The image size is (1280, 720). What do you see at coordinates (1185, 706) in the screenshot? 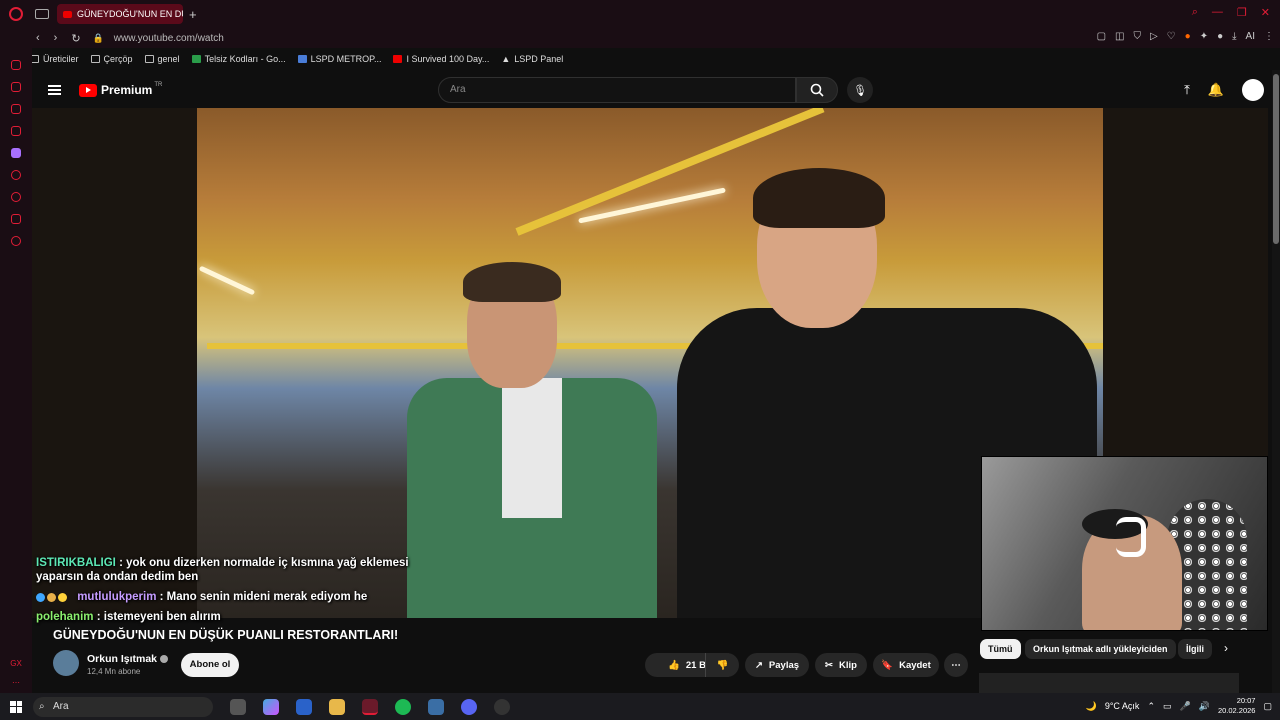
I see `microphone-icon: 🎤` at bounding box center [1185, 706].